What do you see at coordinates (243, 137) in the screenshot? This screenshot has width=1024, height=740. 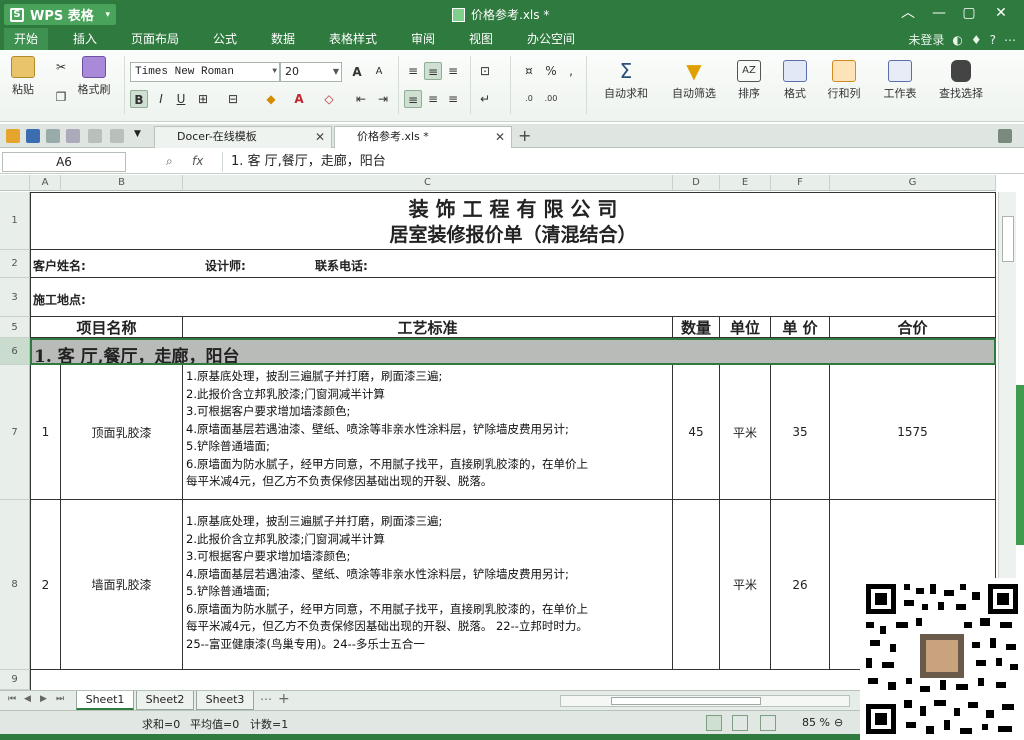 I see `tab-docer-templates: Docer-在线模板 ✕` at bounding box center [243, 137].